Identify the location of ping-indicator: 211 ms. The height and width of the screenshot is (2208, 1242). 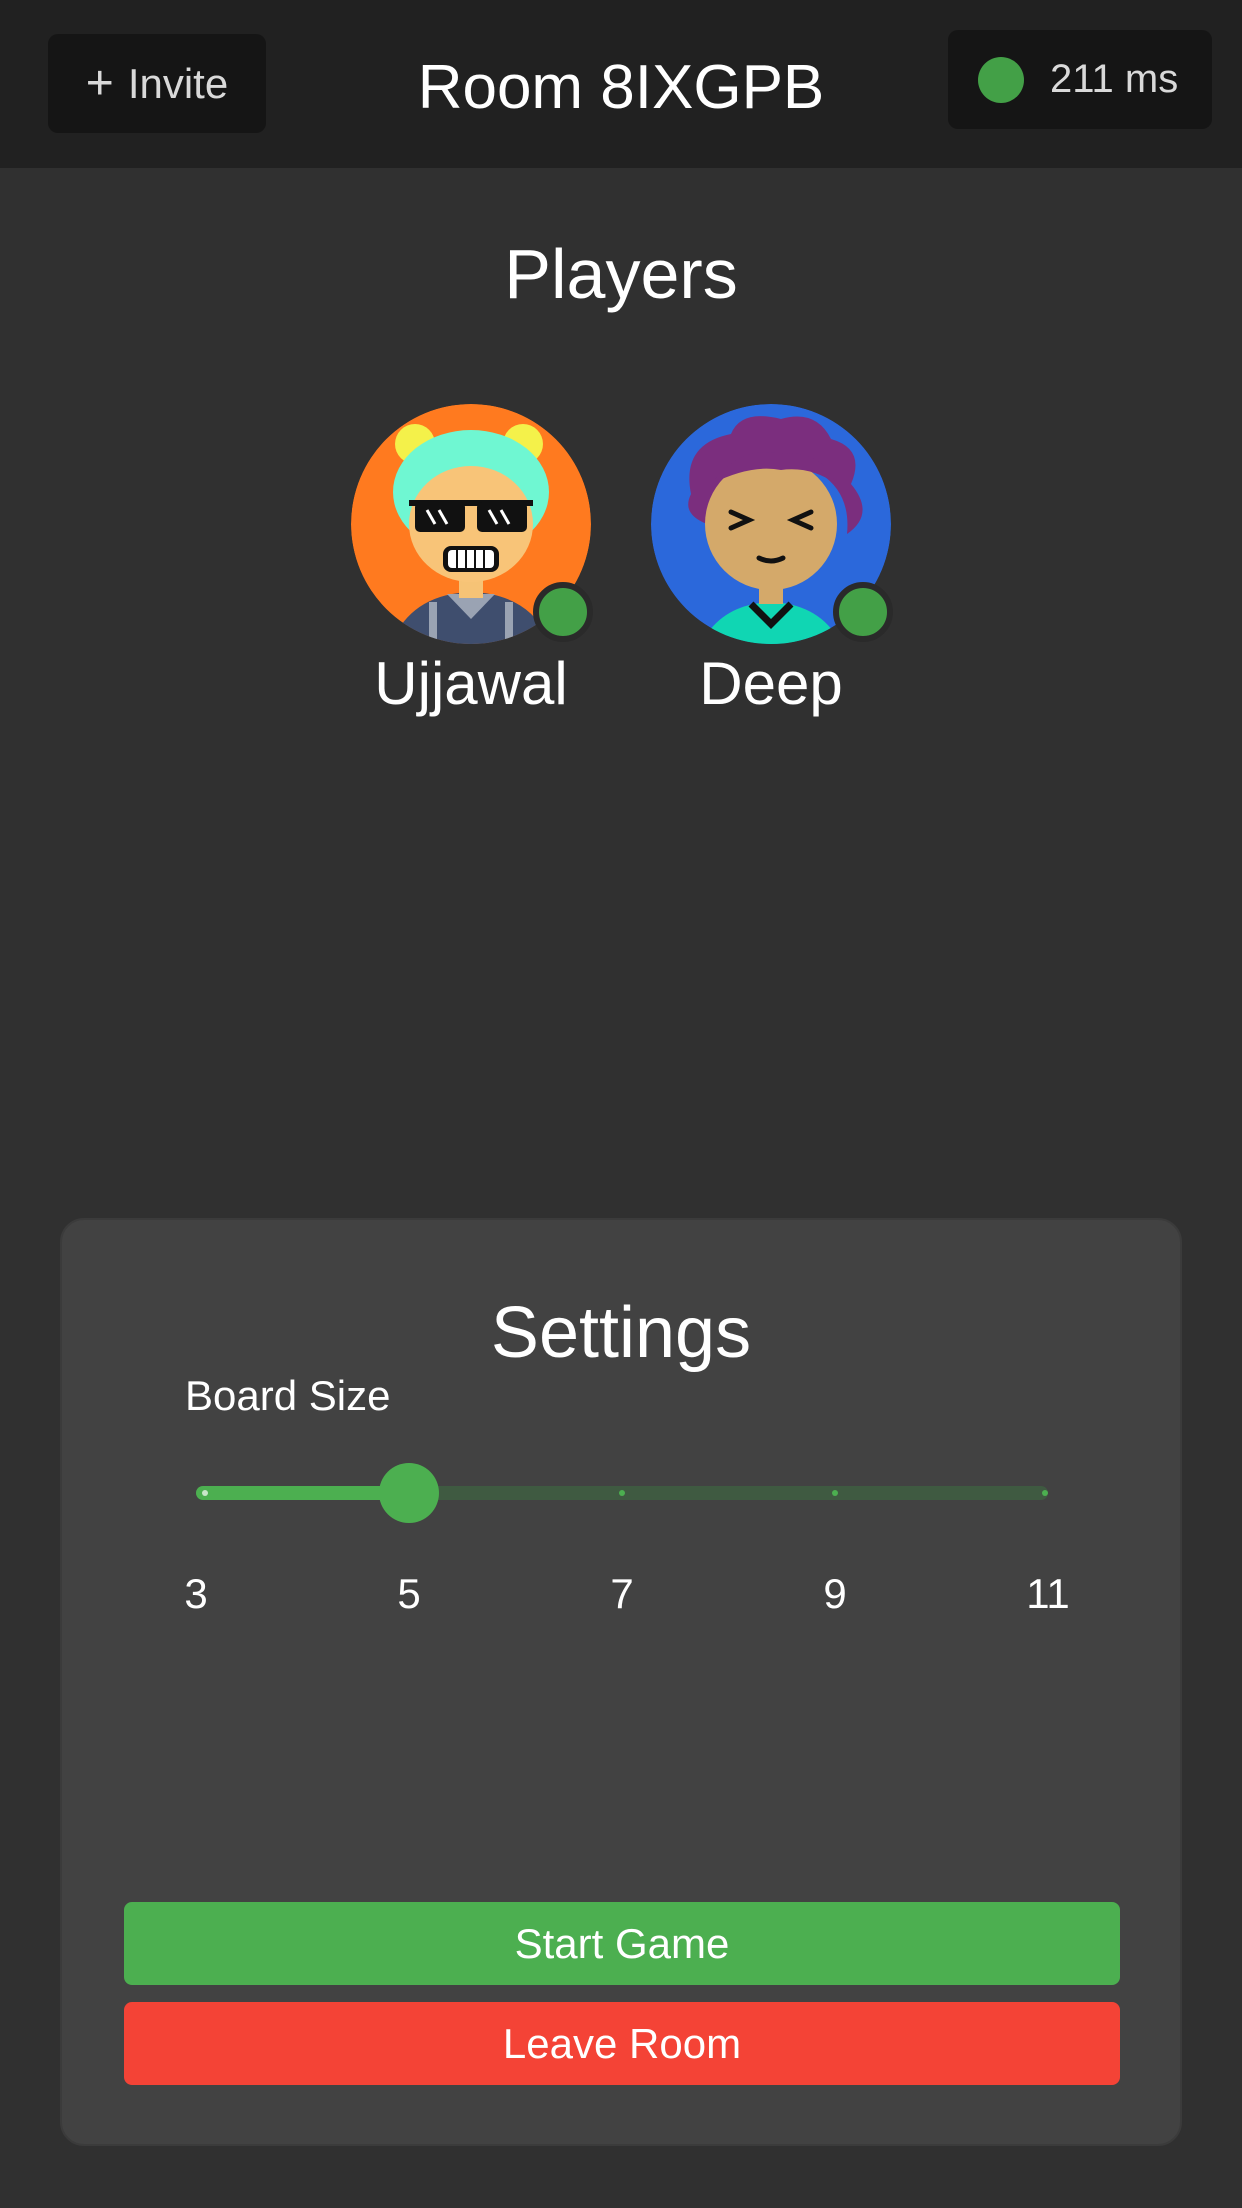
(1080, 79).